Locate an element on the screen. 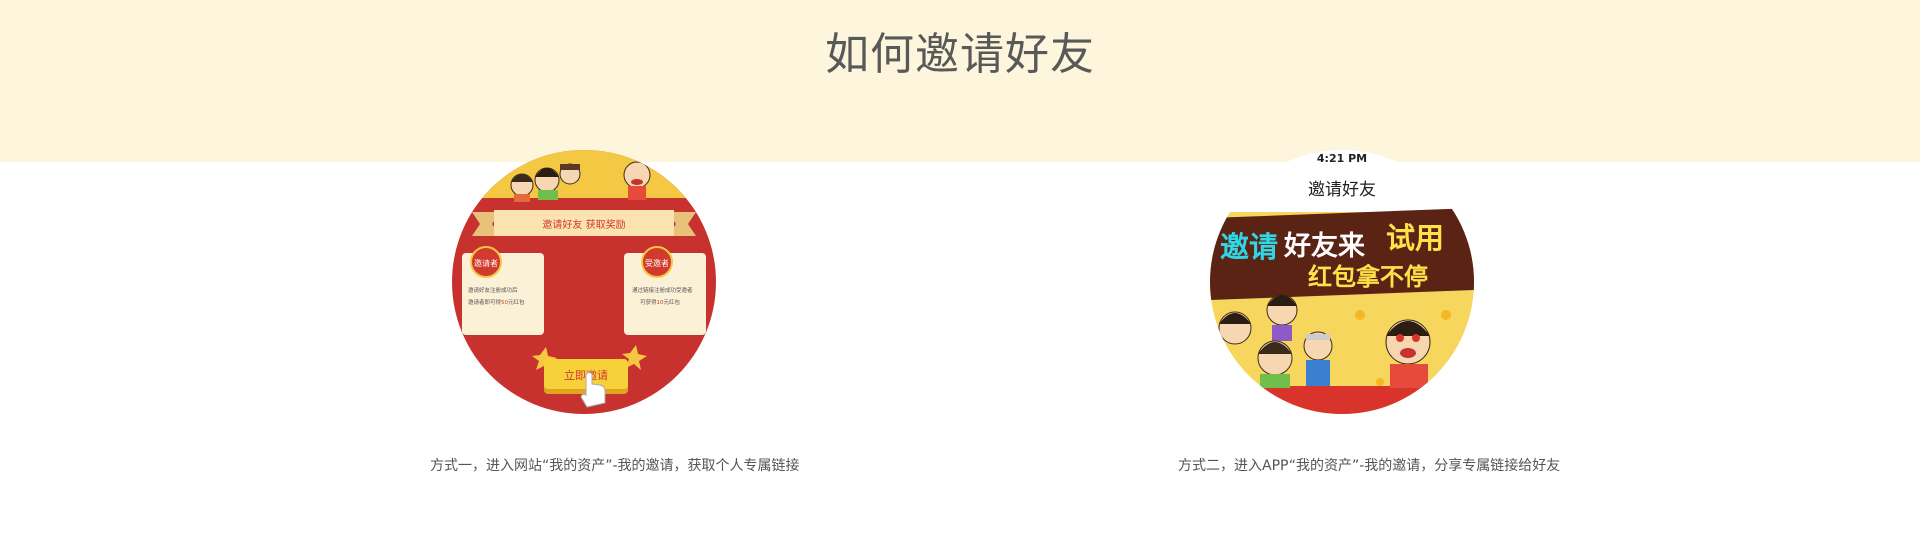  promo-redpacket-text: 红包拿不停 is located at coordinates (1368, 277).